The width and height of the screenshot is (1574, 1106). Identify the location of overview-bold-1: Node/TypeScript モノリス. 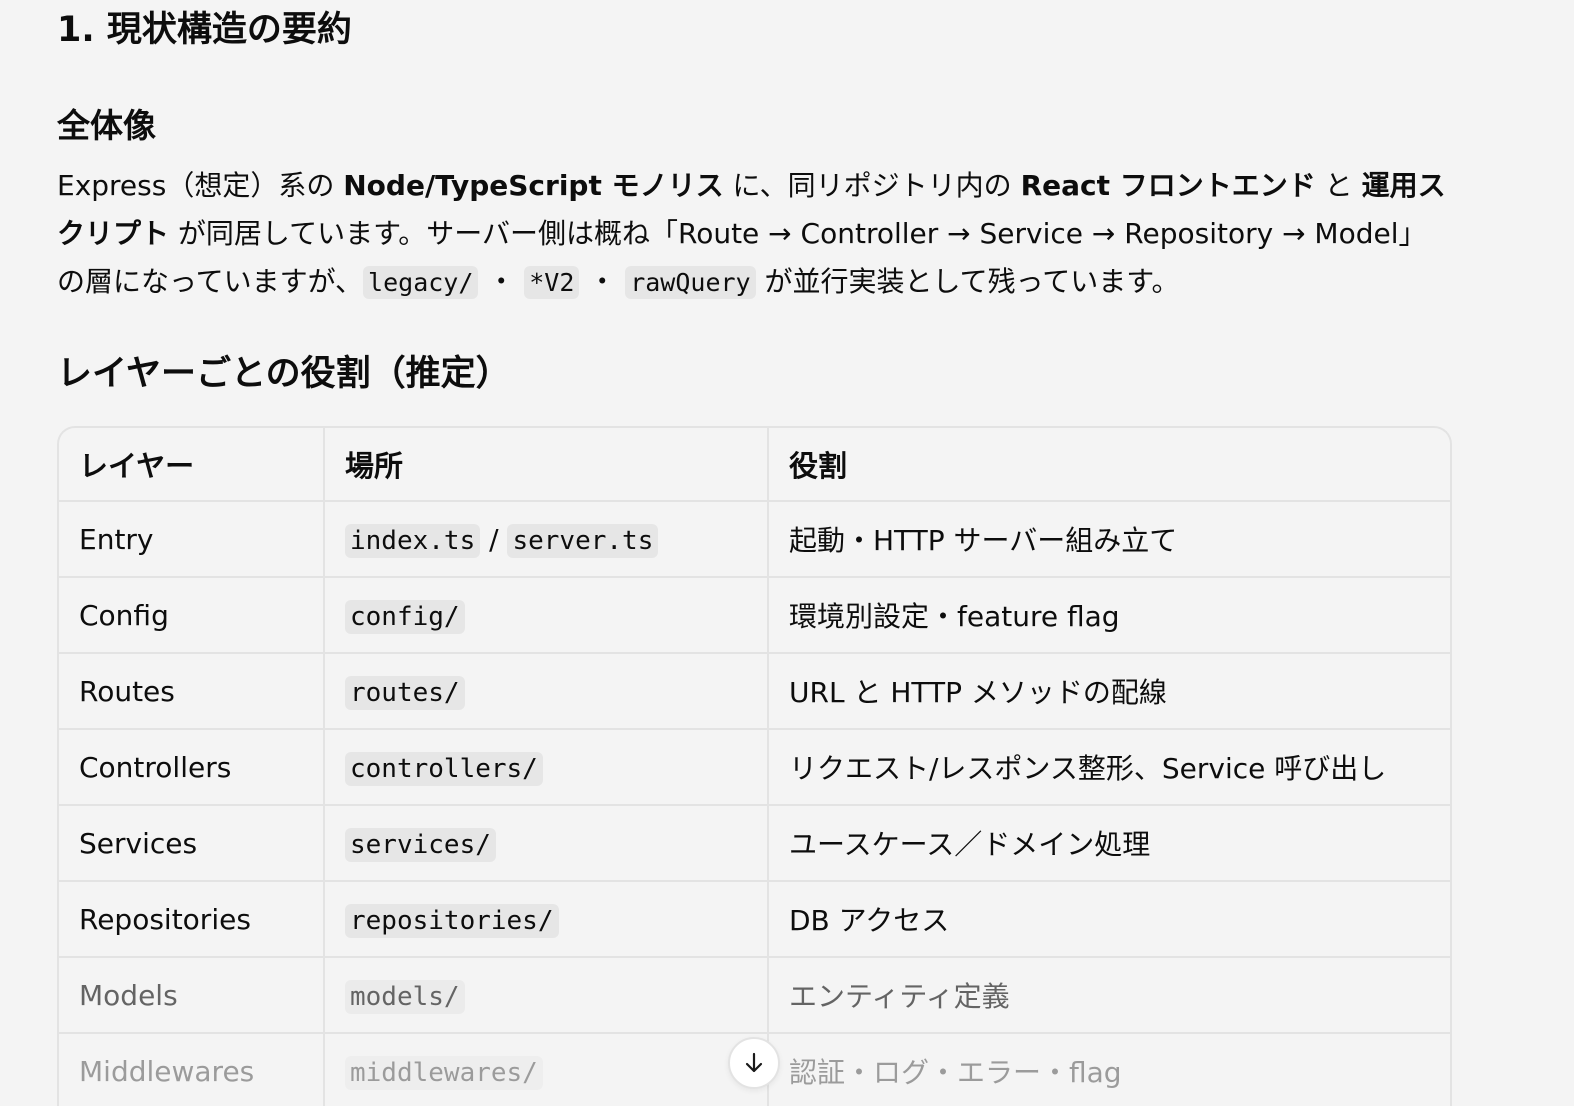
(533, 185).